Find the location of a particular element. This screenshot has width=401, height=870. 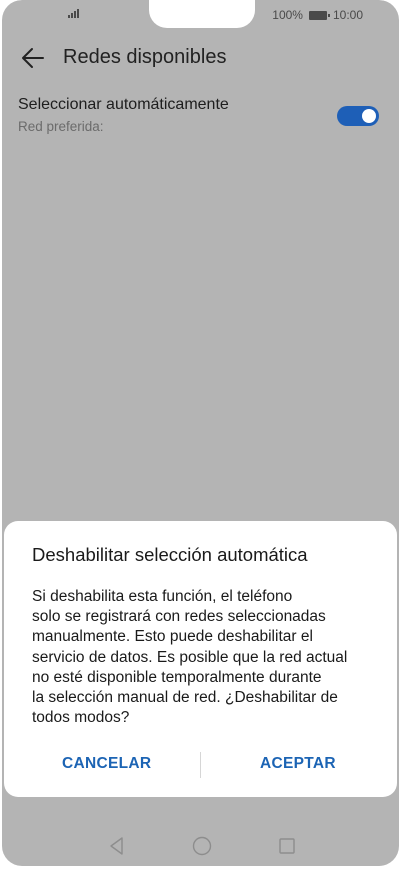

arrow-left-icon is located at coordinates (33, 58).